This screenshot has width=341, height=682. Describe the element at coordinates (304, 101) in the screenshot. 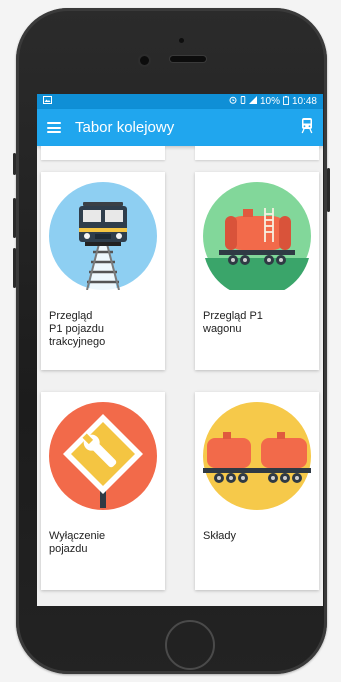

I see `clock-time: 10:48` at that location.